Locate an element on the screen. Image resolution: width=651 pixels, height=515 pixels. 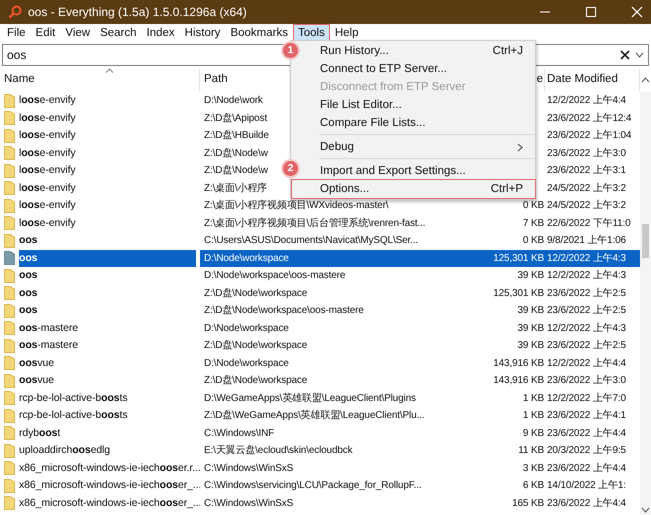
date-modified: 12/2/2022 上午7:0 is located at coordinates (586, 398).